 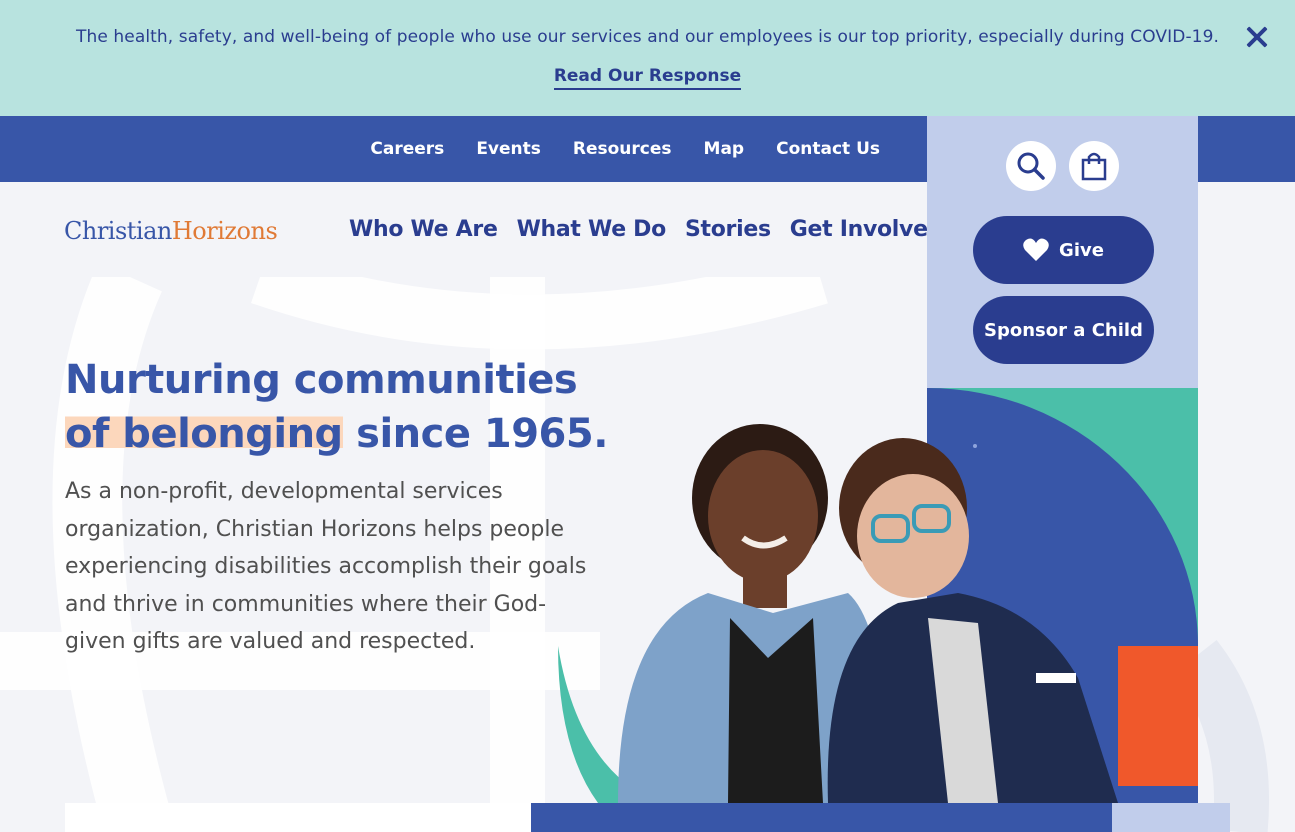 I want to click on sponsor-child-button: Sponsor a Child, so click(x=1063, y=330).